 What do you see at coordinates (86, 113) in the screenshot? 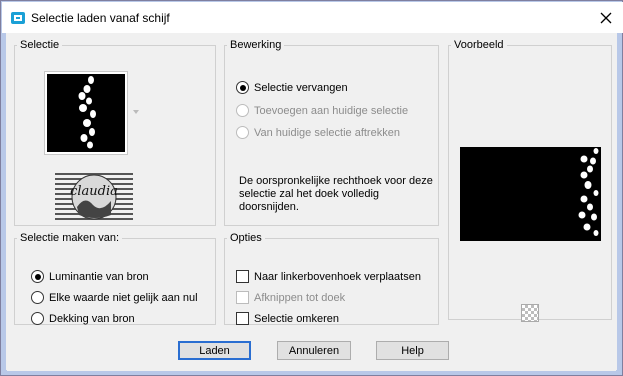
I see `selection-preview-image` at bounding box center [86, 113].